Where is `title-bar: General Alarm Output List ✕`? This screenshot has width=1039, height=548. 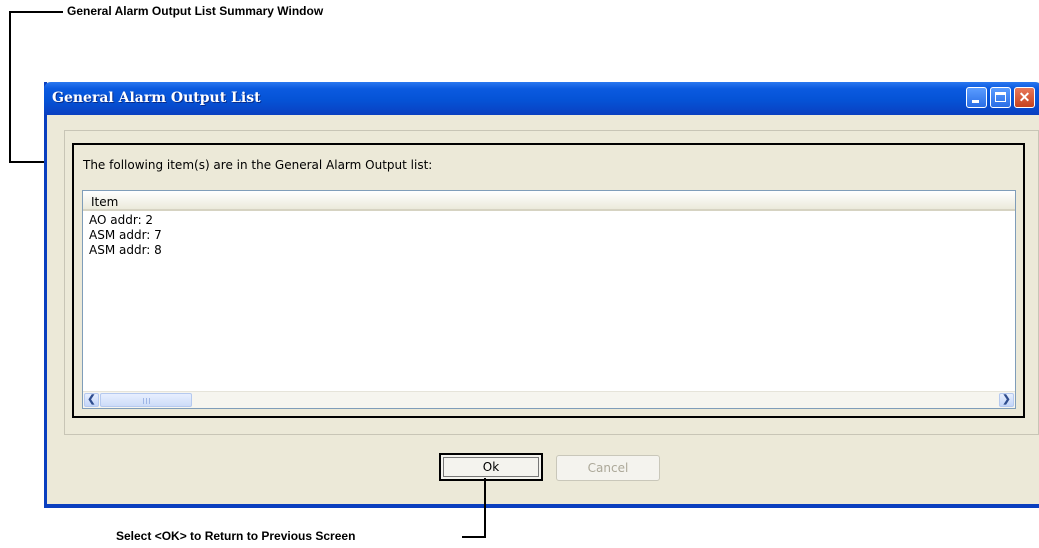
title-bar: General Alarm Output List ✕ is located at coordinates (541, 98).